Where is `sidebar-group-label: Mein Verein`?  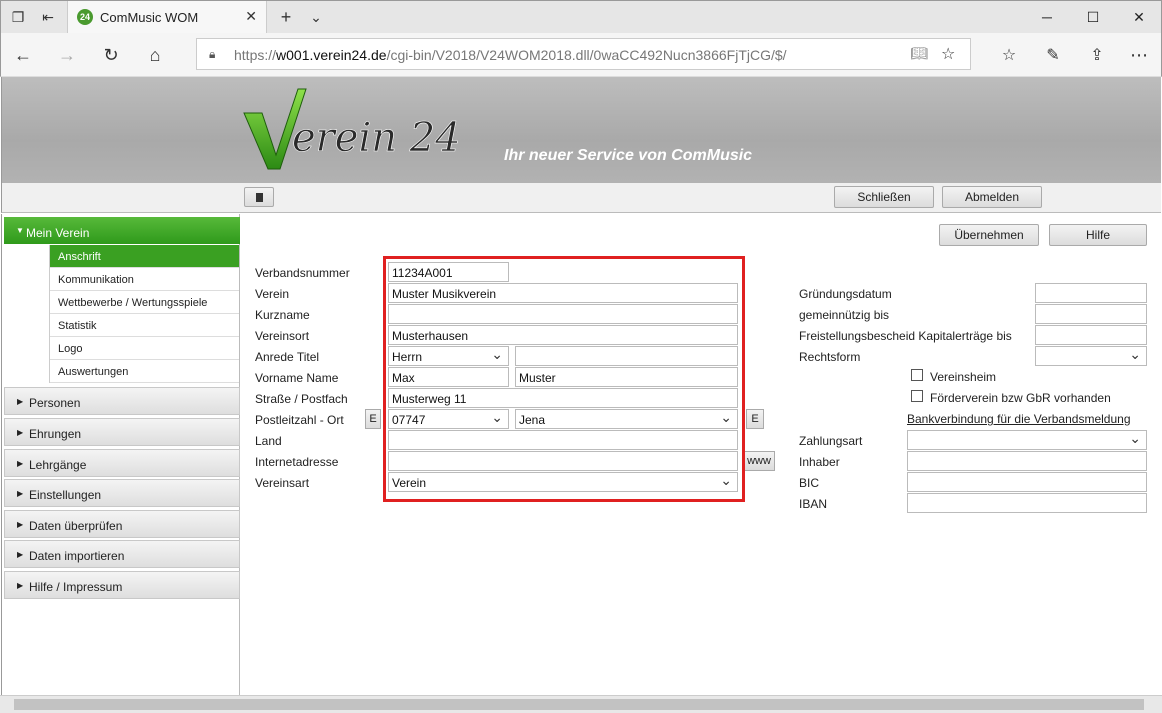
sidebar-group-label: Mein Verein is located at coordinates (58, 233).